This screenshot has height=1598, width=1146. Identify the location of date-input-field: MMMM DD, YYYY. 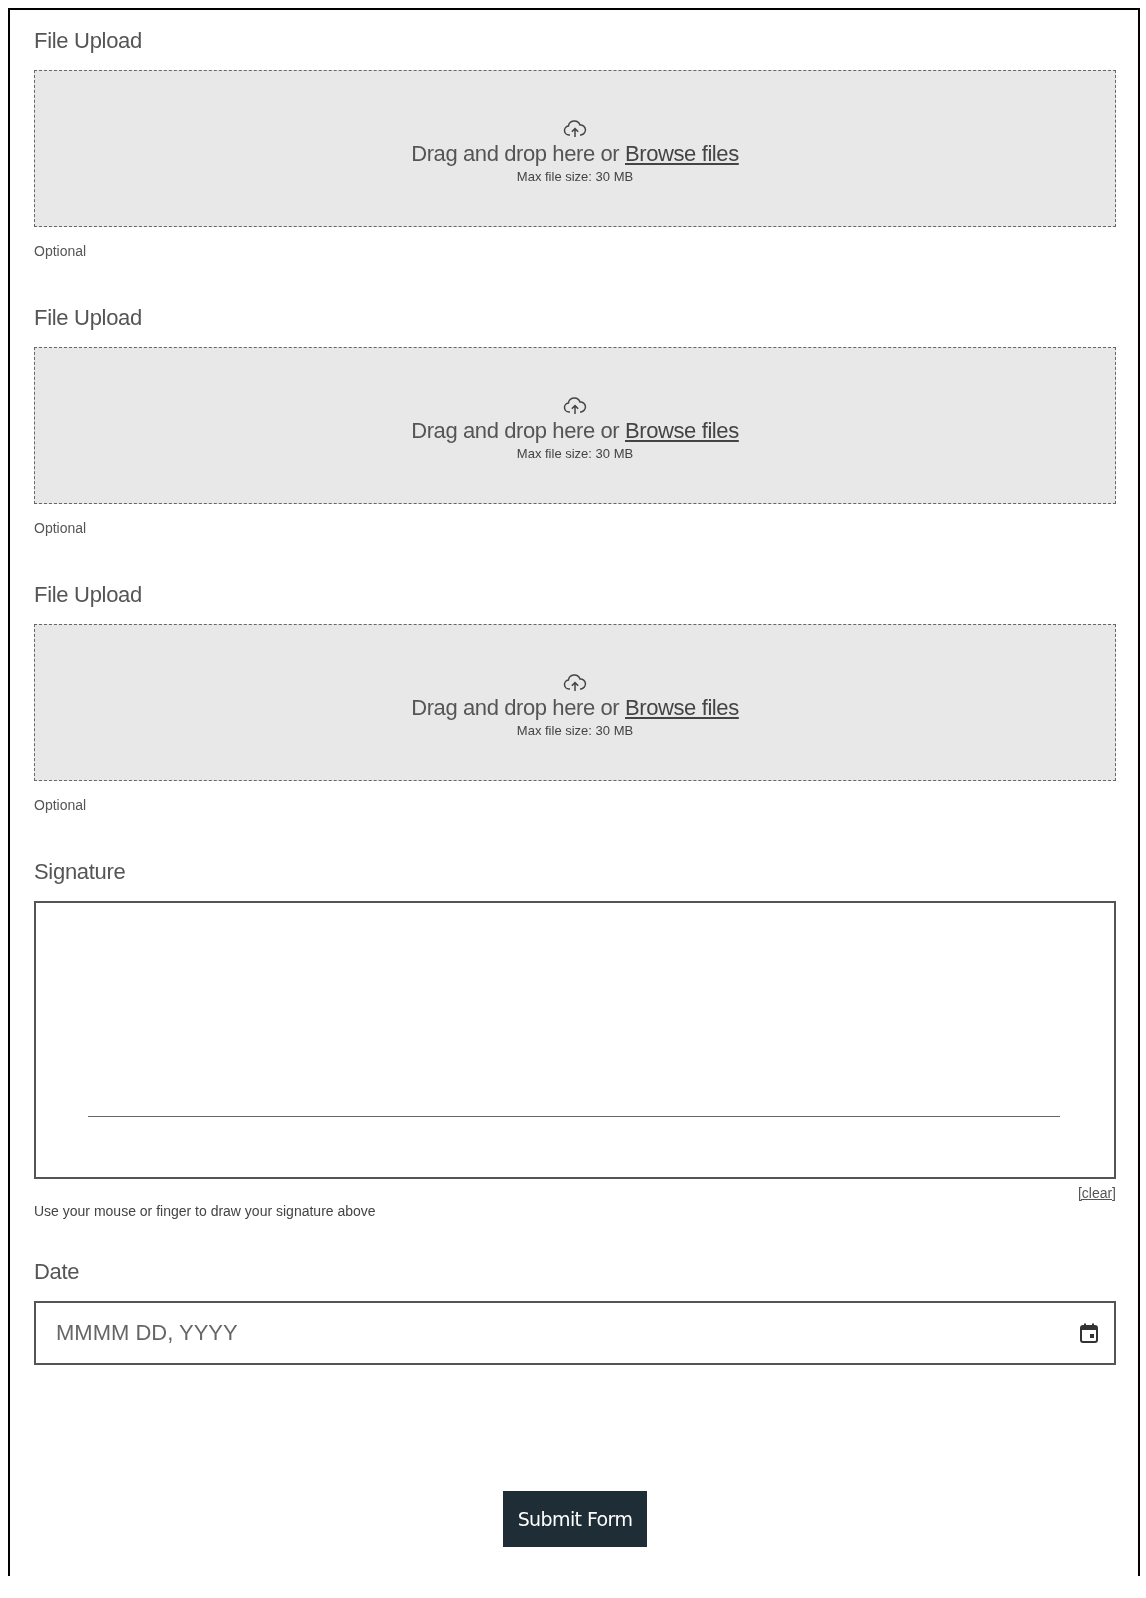
(575, 1333).